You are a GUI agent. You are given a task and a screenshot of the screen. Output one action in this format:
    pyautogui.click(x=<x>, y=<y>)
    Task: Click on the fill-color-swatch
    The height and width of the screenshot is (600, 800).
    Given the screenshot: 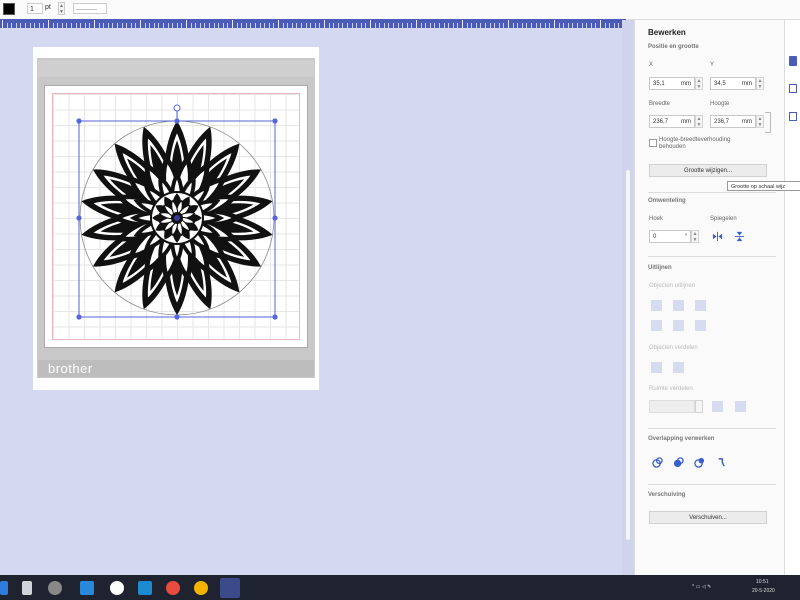 What is the action you would take?
    pyautogui.click(x=9, y=9)
    